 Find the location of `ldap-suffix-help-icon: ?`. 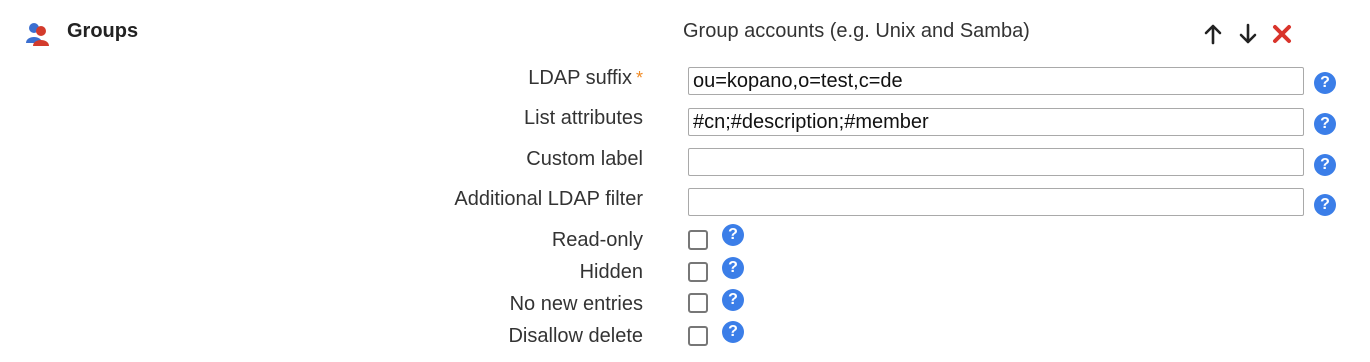

ldap-suffix-help-icon: ? is located at coordinates (1325, 83).